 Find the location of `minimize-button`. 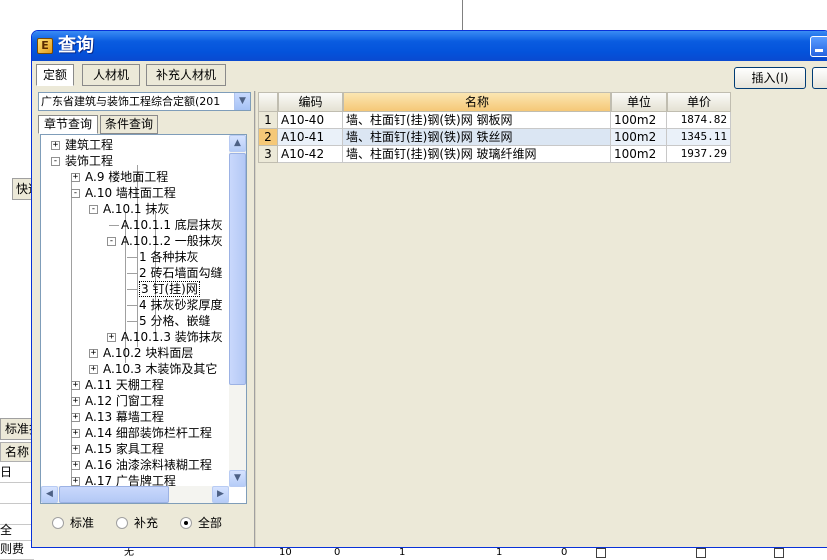

minimize-button is located at coordinates (818, 46).